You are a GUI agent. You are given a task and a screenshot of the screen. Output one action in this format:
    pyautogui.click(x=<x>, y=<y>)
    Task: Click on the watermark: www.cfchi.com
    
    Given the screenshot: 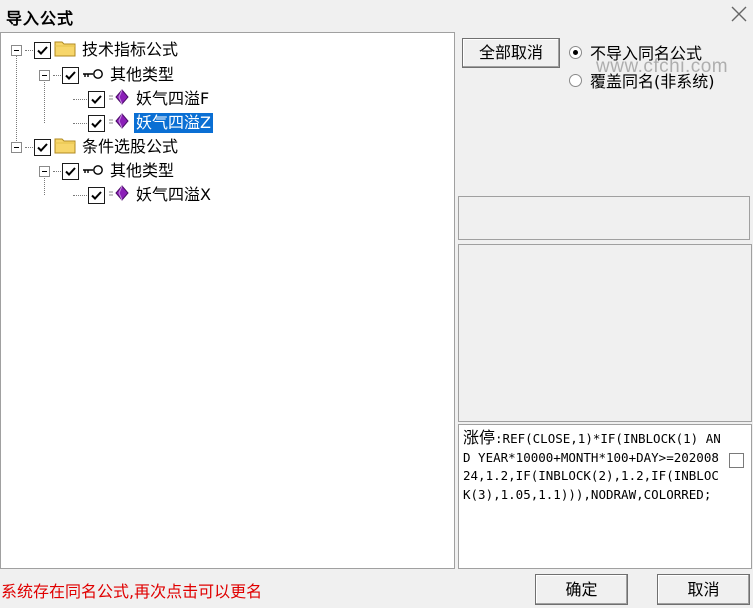 What is the action you would take?
    pyautogui.click(x=662, y=66)
    